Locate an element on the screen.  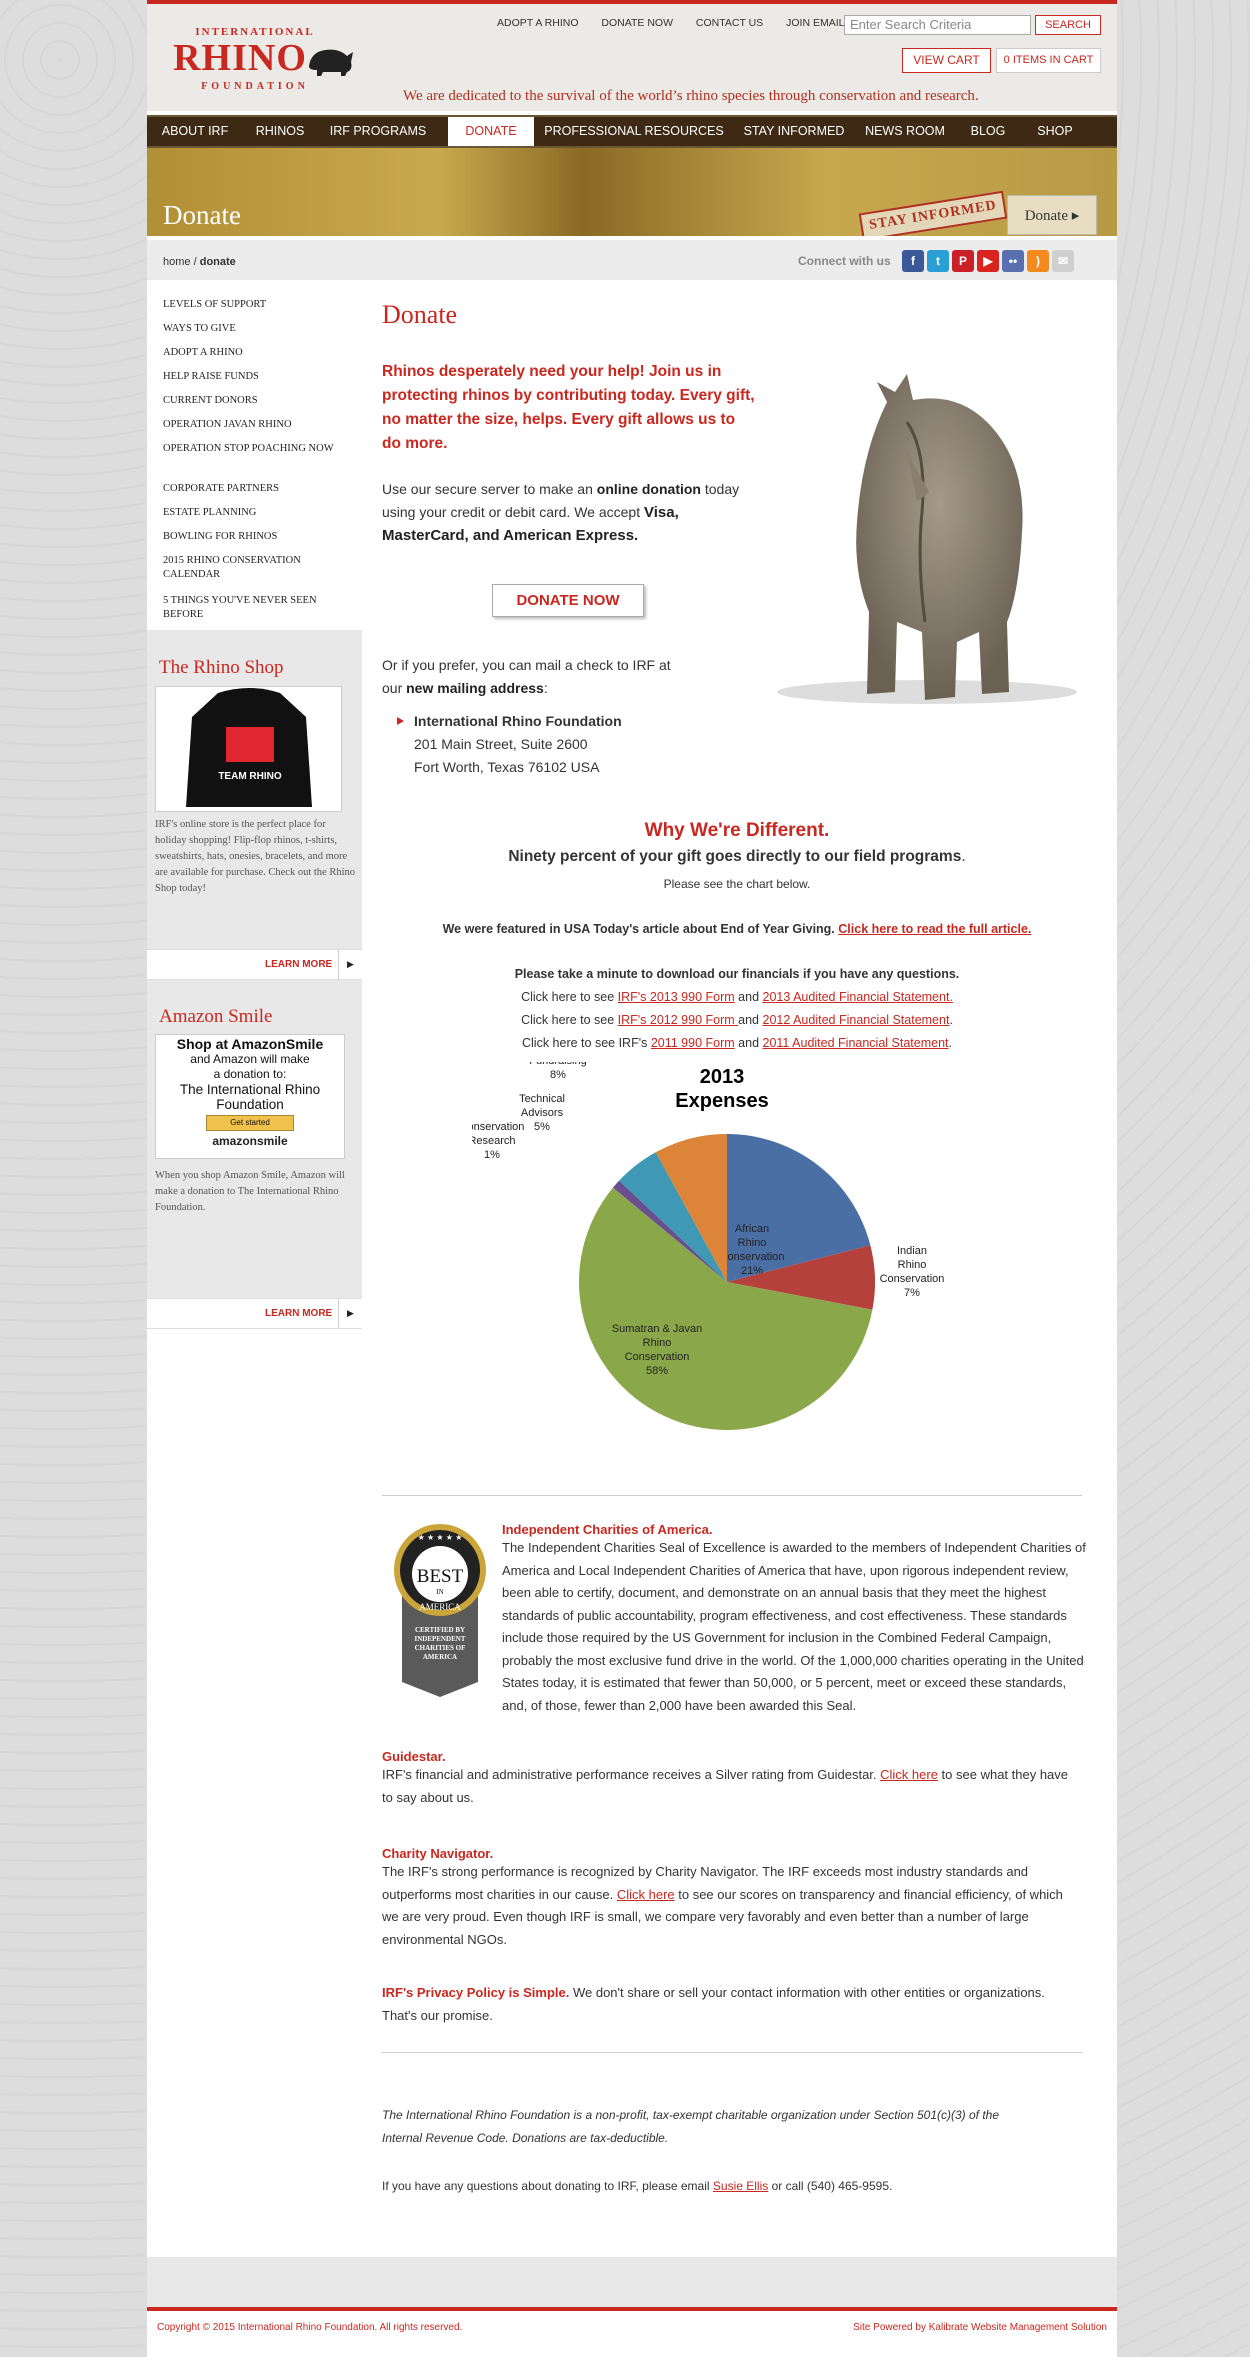
rss-icon: ) is located at coordinates (1038, 261).